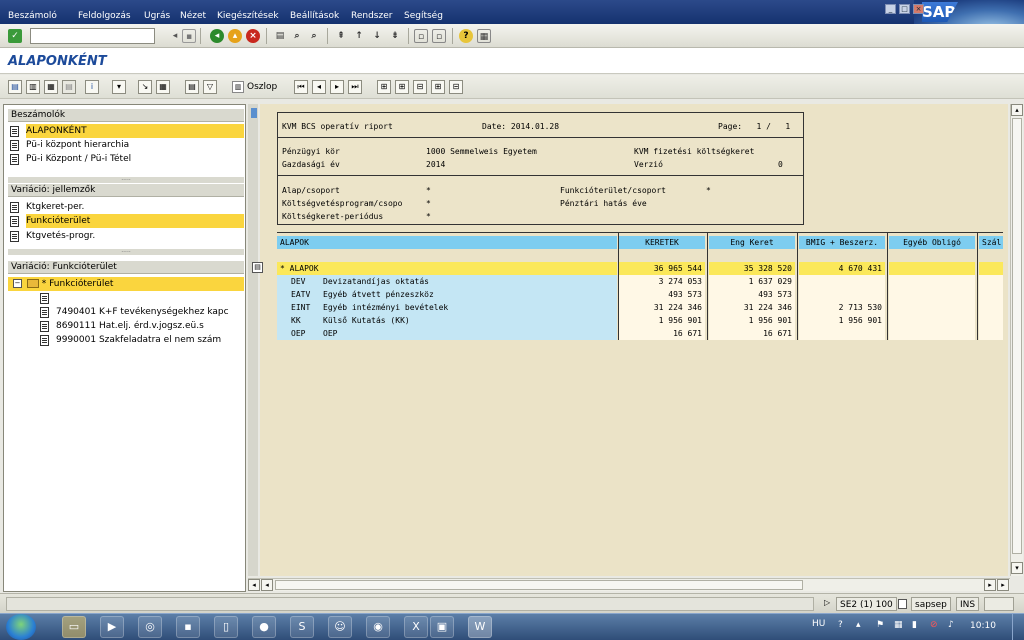 The height and width of the screenshot is (640, 1024). Describe the element at coordinates (157, 298) in the screenshot. I see `tree-item-empty` at that location.